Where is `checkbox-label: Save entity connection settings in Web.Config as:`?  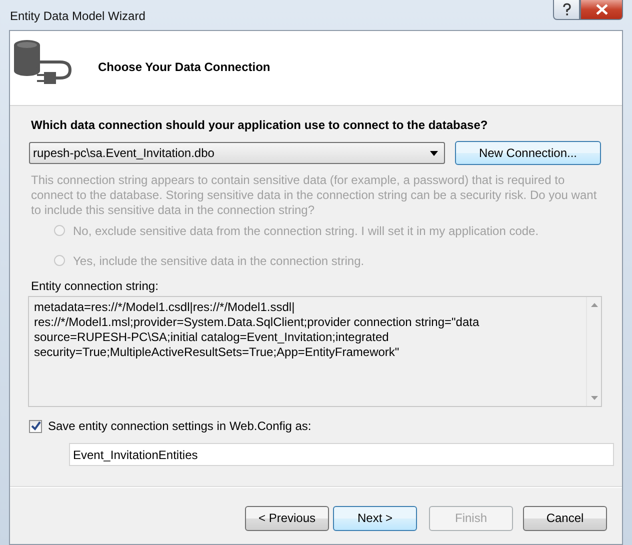
checkbox-label: Save entity connection settings in Web.Config as: is located at coordinates (180, 426).